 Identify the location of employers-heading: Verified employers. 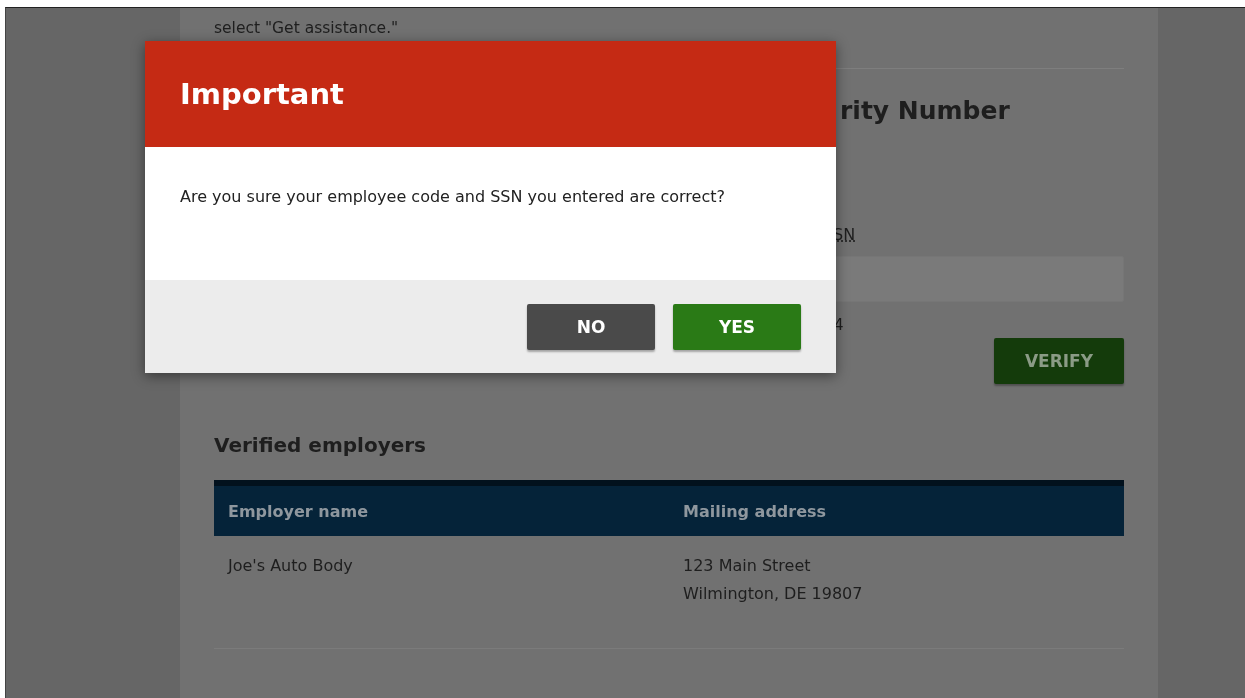
(321, 445).